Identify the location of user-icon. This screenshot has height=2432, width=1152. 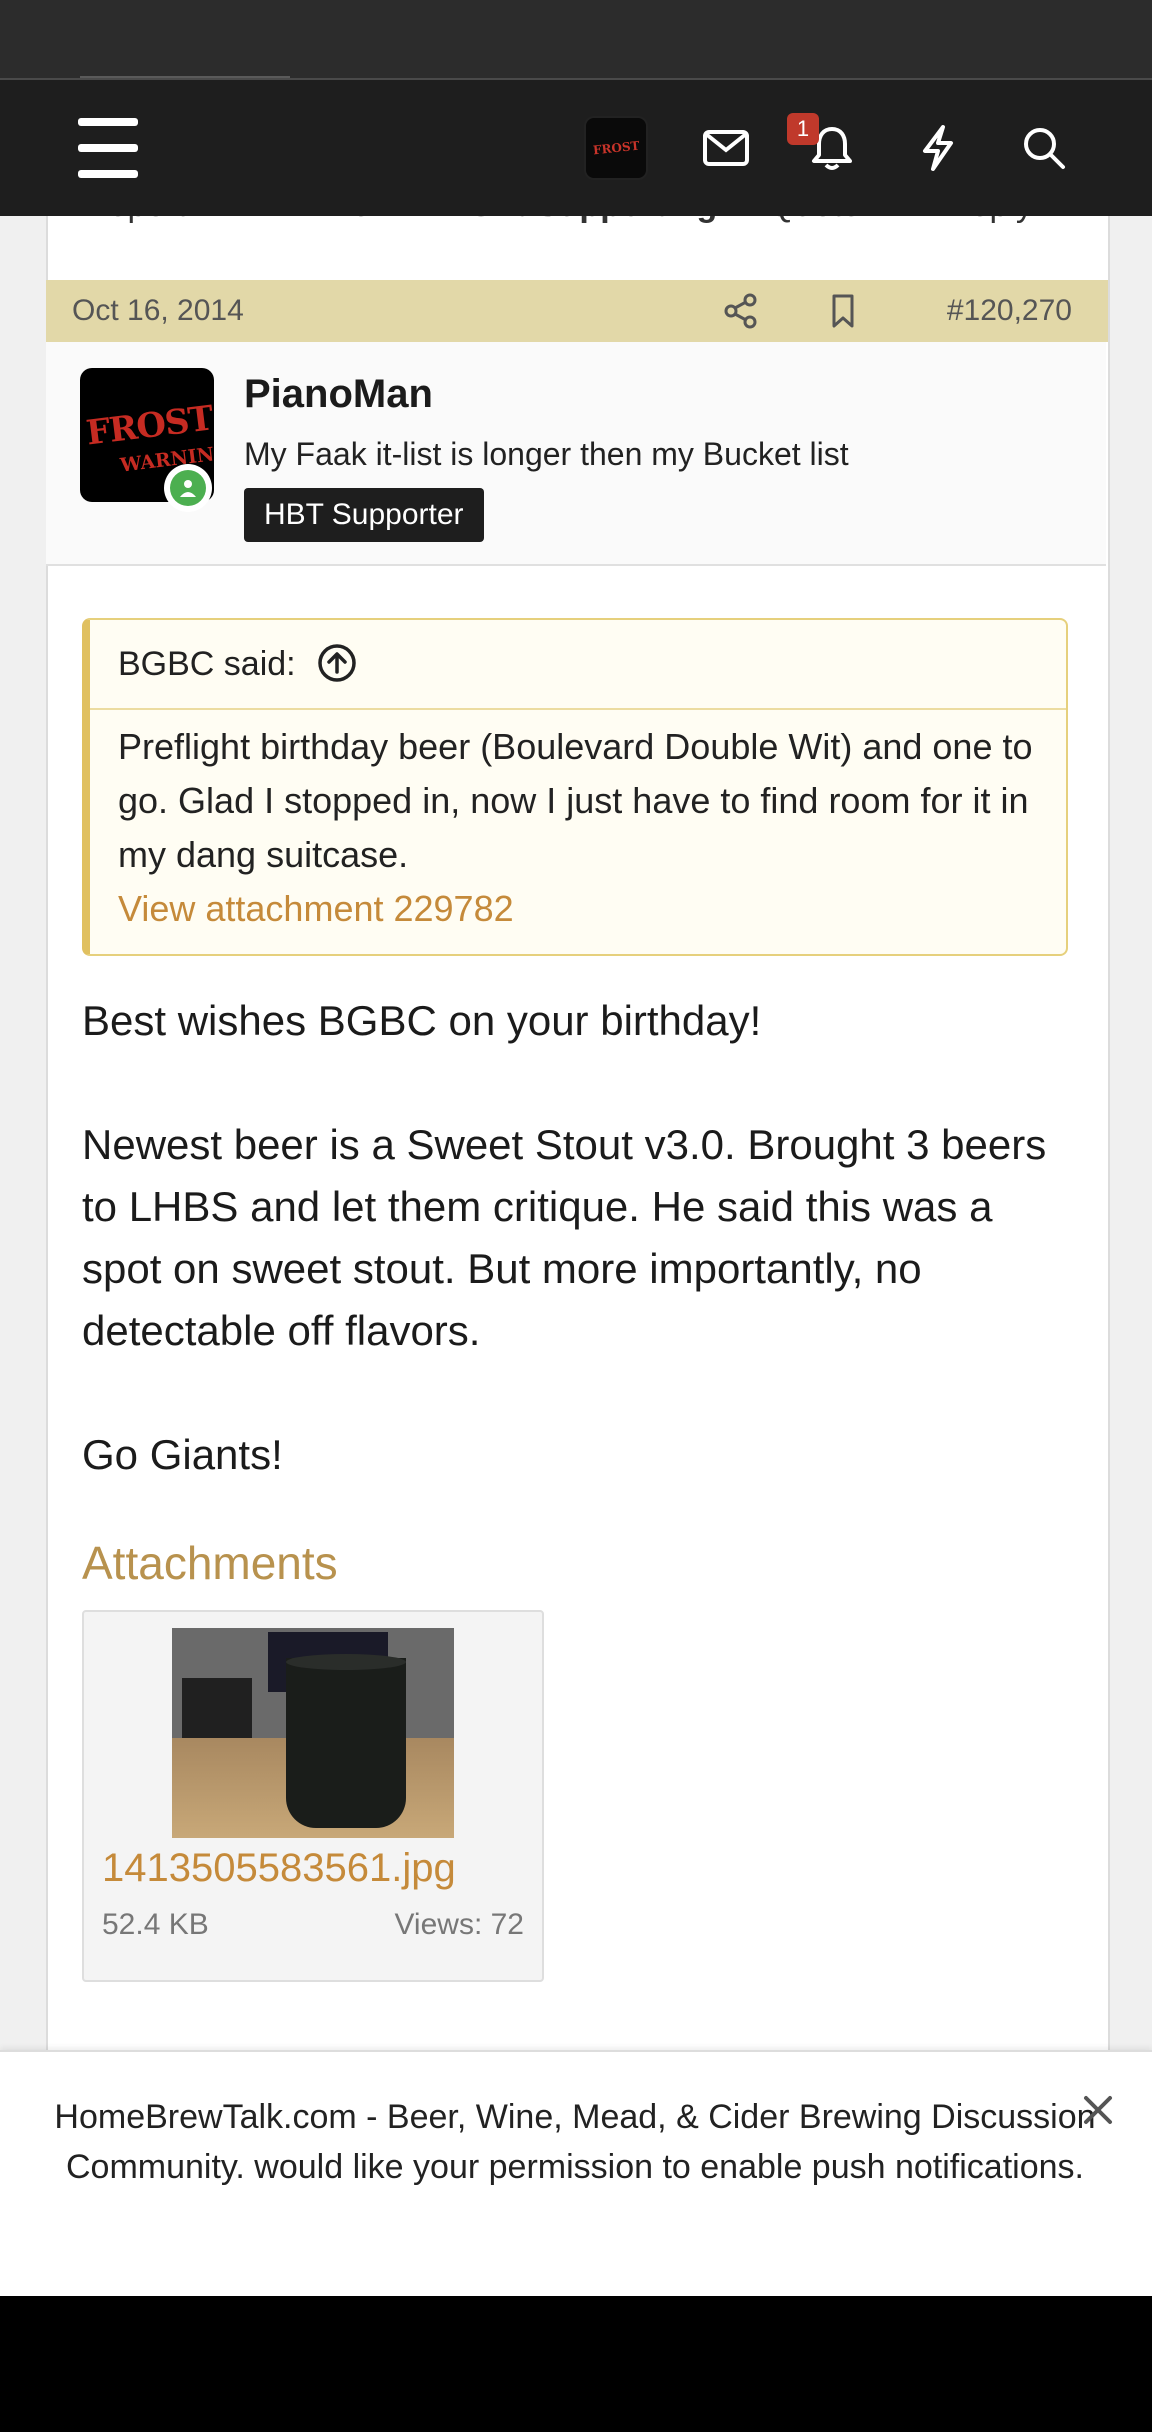
(188, 488).